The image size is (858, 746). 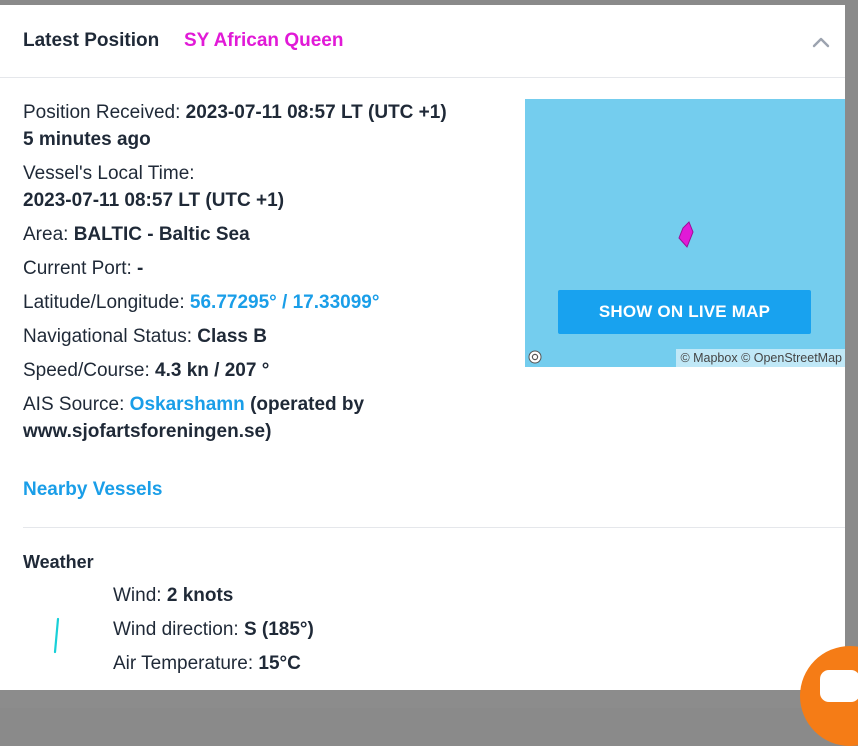 I want to click on area-row: Area: BALTIC - Baltic Sea, so click(x=136, y=234).